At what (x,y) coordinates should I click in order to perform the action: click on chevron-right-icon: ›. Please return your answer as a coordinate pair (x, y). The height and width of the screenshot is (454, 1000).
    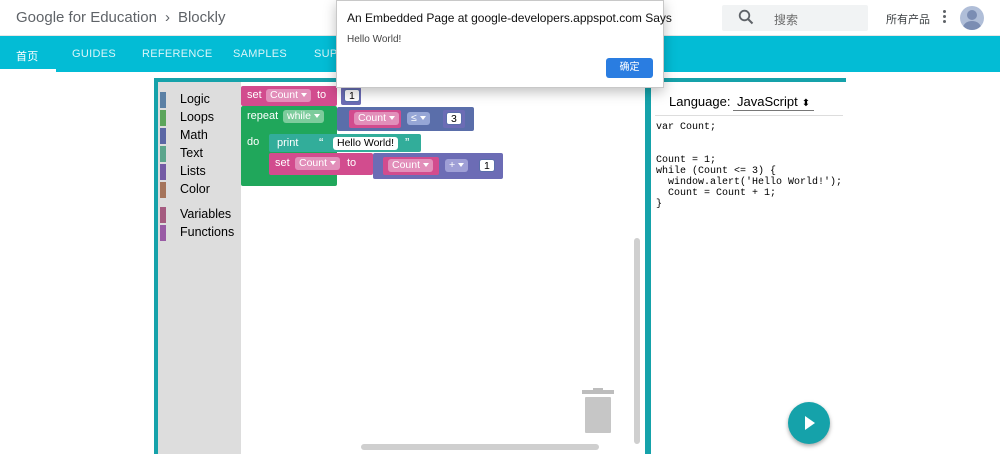
    Looking at the image, I should click on (167, 17).